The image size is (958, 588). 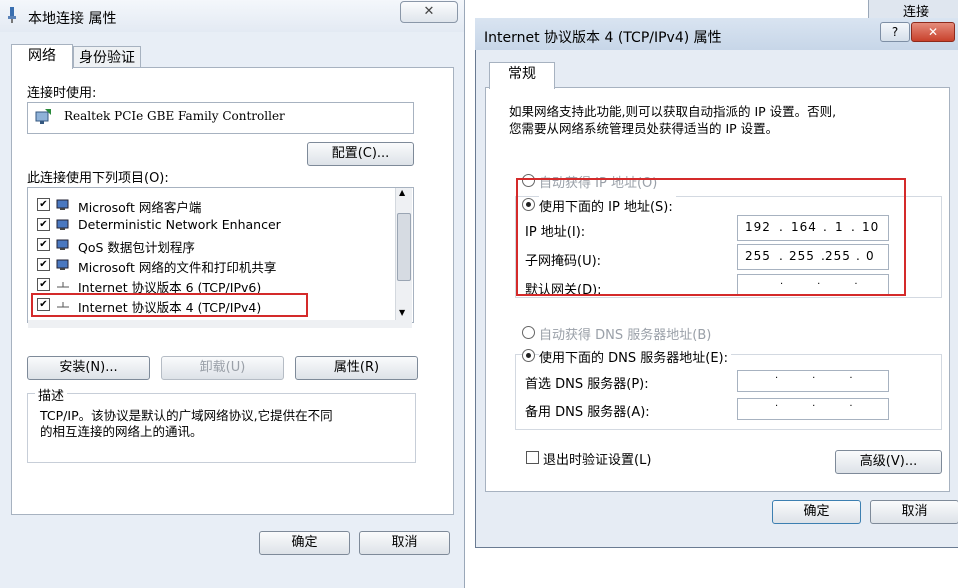 What do you see at coordinates (174, 116) in the screenshot?
I see `adapter-name: Realtek PCIe GBE Family Controller` at bounding box center [174, 116].